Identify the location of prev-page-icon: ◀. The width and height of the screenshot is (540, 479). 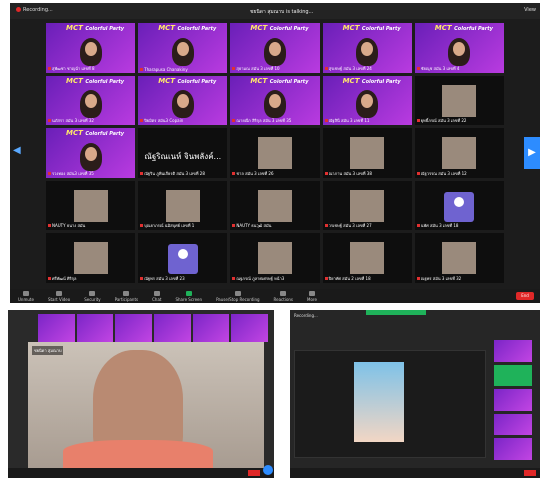
(17, 150).